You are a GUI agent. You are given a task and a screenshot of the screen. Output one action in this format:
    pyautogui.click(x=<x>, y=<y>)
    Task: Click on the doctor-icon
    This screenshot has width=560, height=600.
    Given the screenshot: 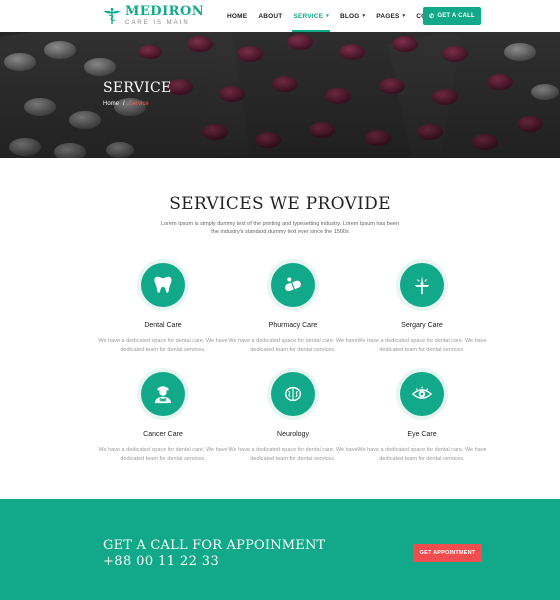 What is the action you would take?
    pyautogui.click(x=163, y=395)
    